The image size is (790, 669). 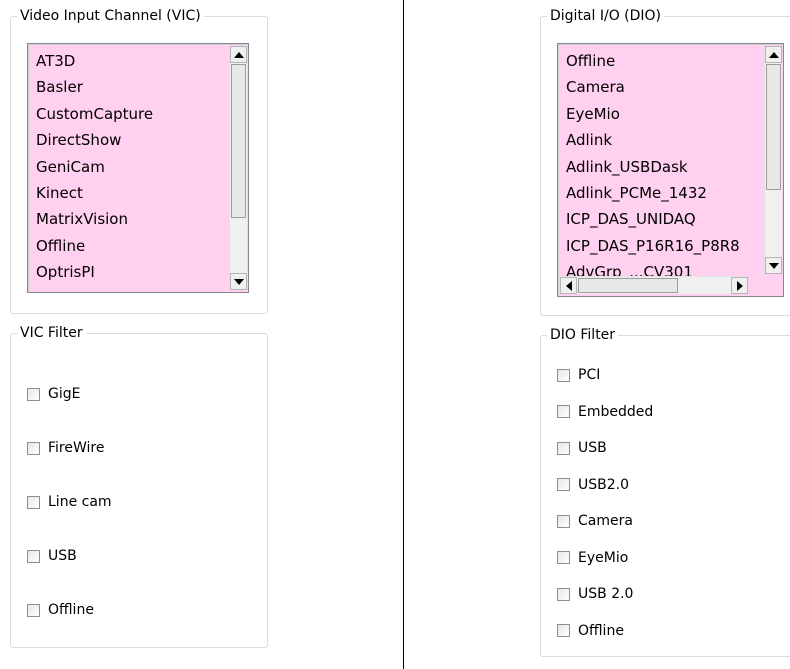 I want to click on list-item: CustomCapture, so click(x=138, y=114).